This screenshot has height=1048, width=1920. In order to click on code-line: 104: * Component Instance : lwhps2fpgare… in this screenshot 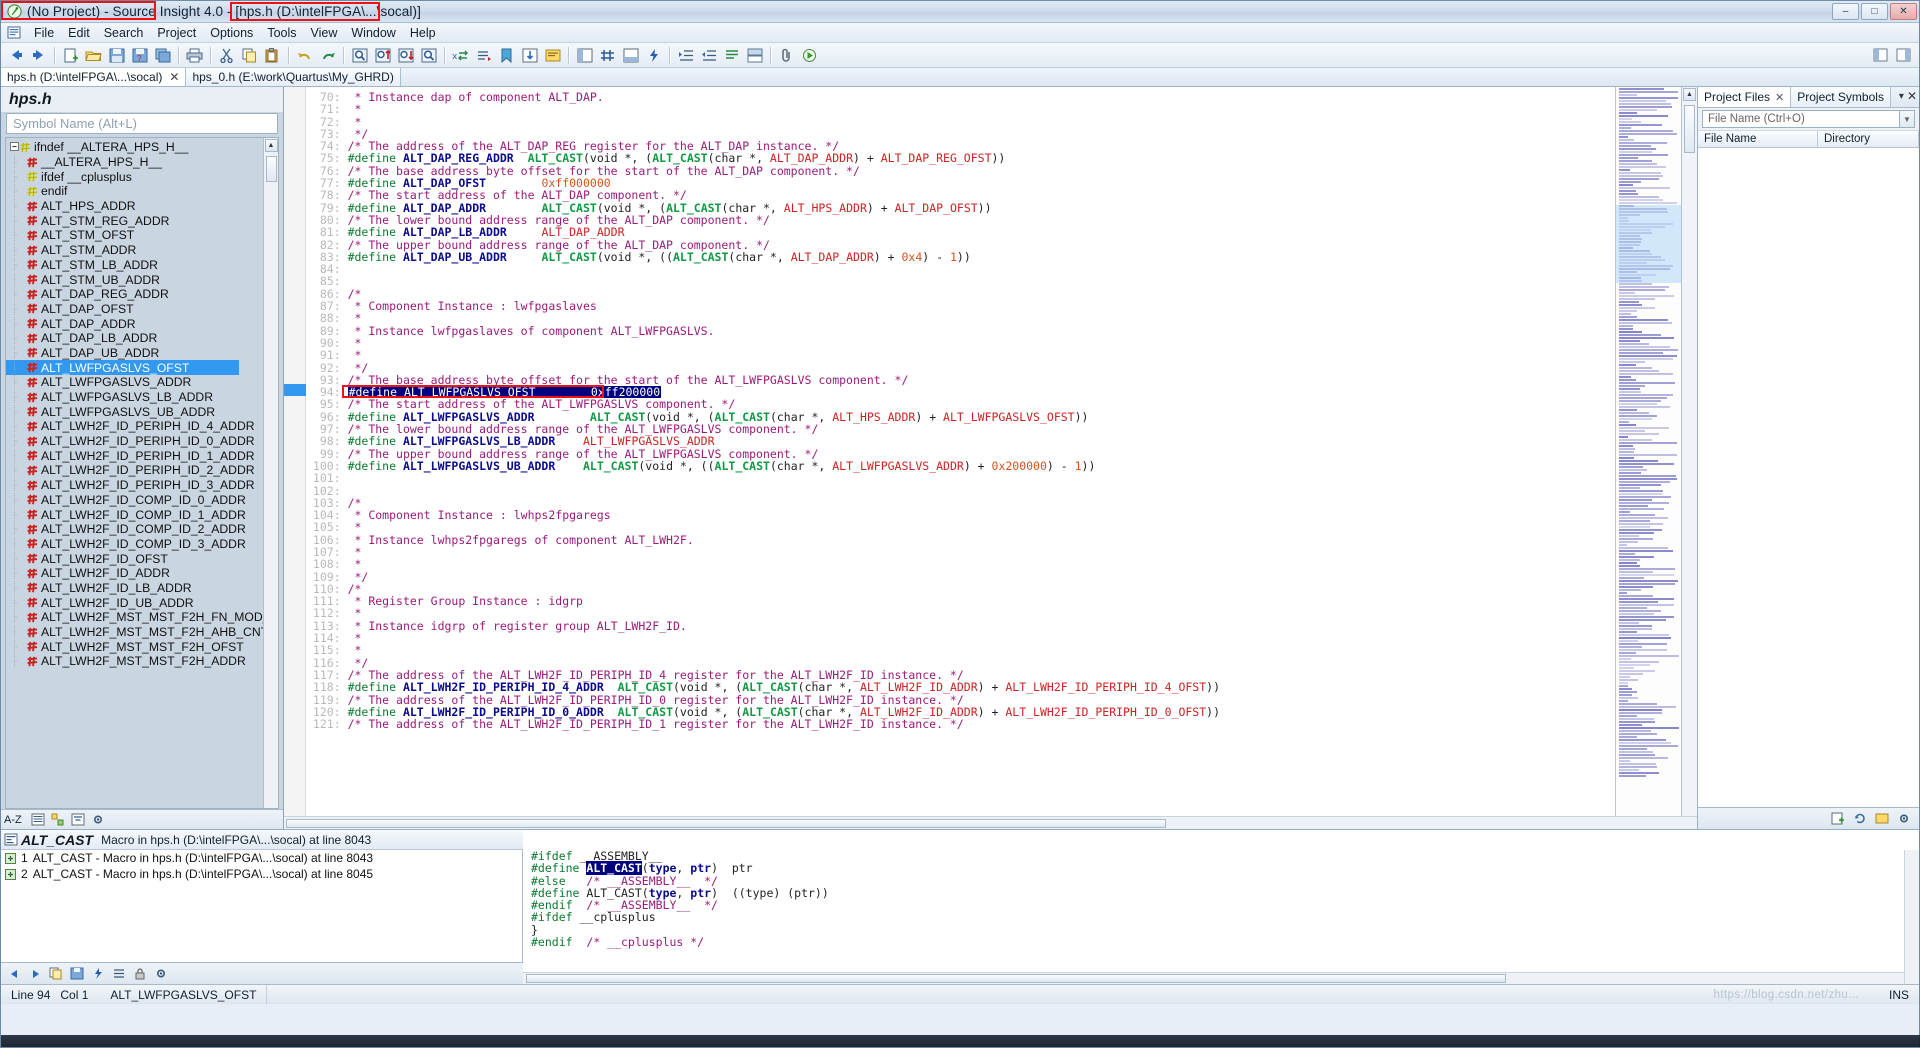, I will do `click(960, 515)`.